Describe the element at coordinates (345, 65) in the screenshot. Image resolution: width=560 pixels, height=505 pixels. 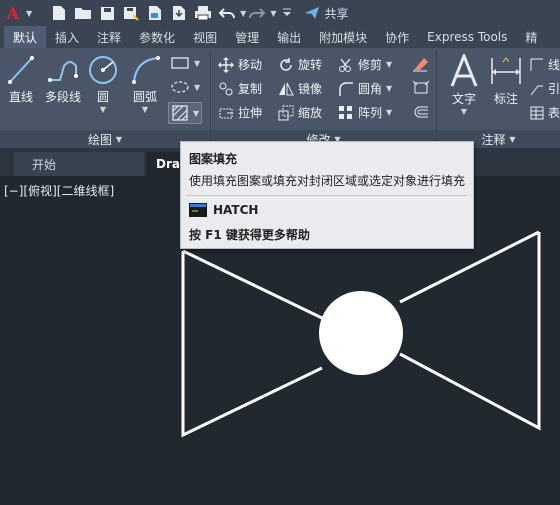
I see `trim-icon` at that location.